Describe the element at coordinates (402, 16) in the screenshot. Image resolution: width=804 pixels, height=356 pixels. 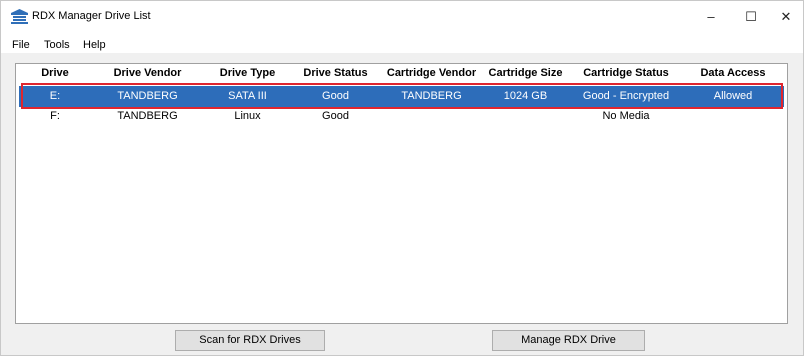
I see `title-bar: RDX Manager Drive List – ☐ ✕` at that location.